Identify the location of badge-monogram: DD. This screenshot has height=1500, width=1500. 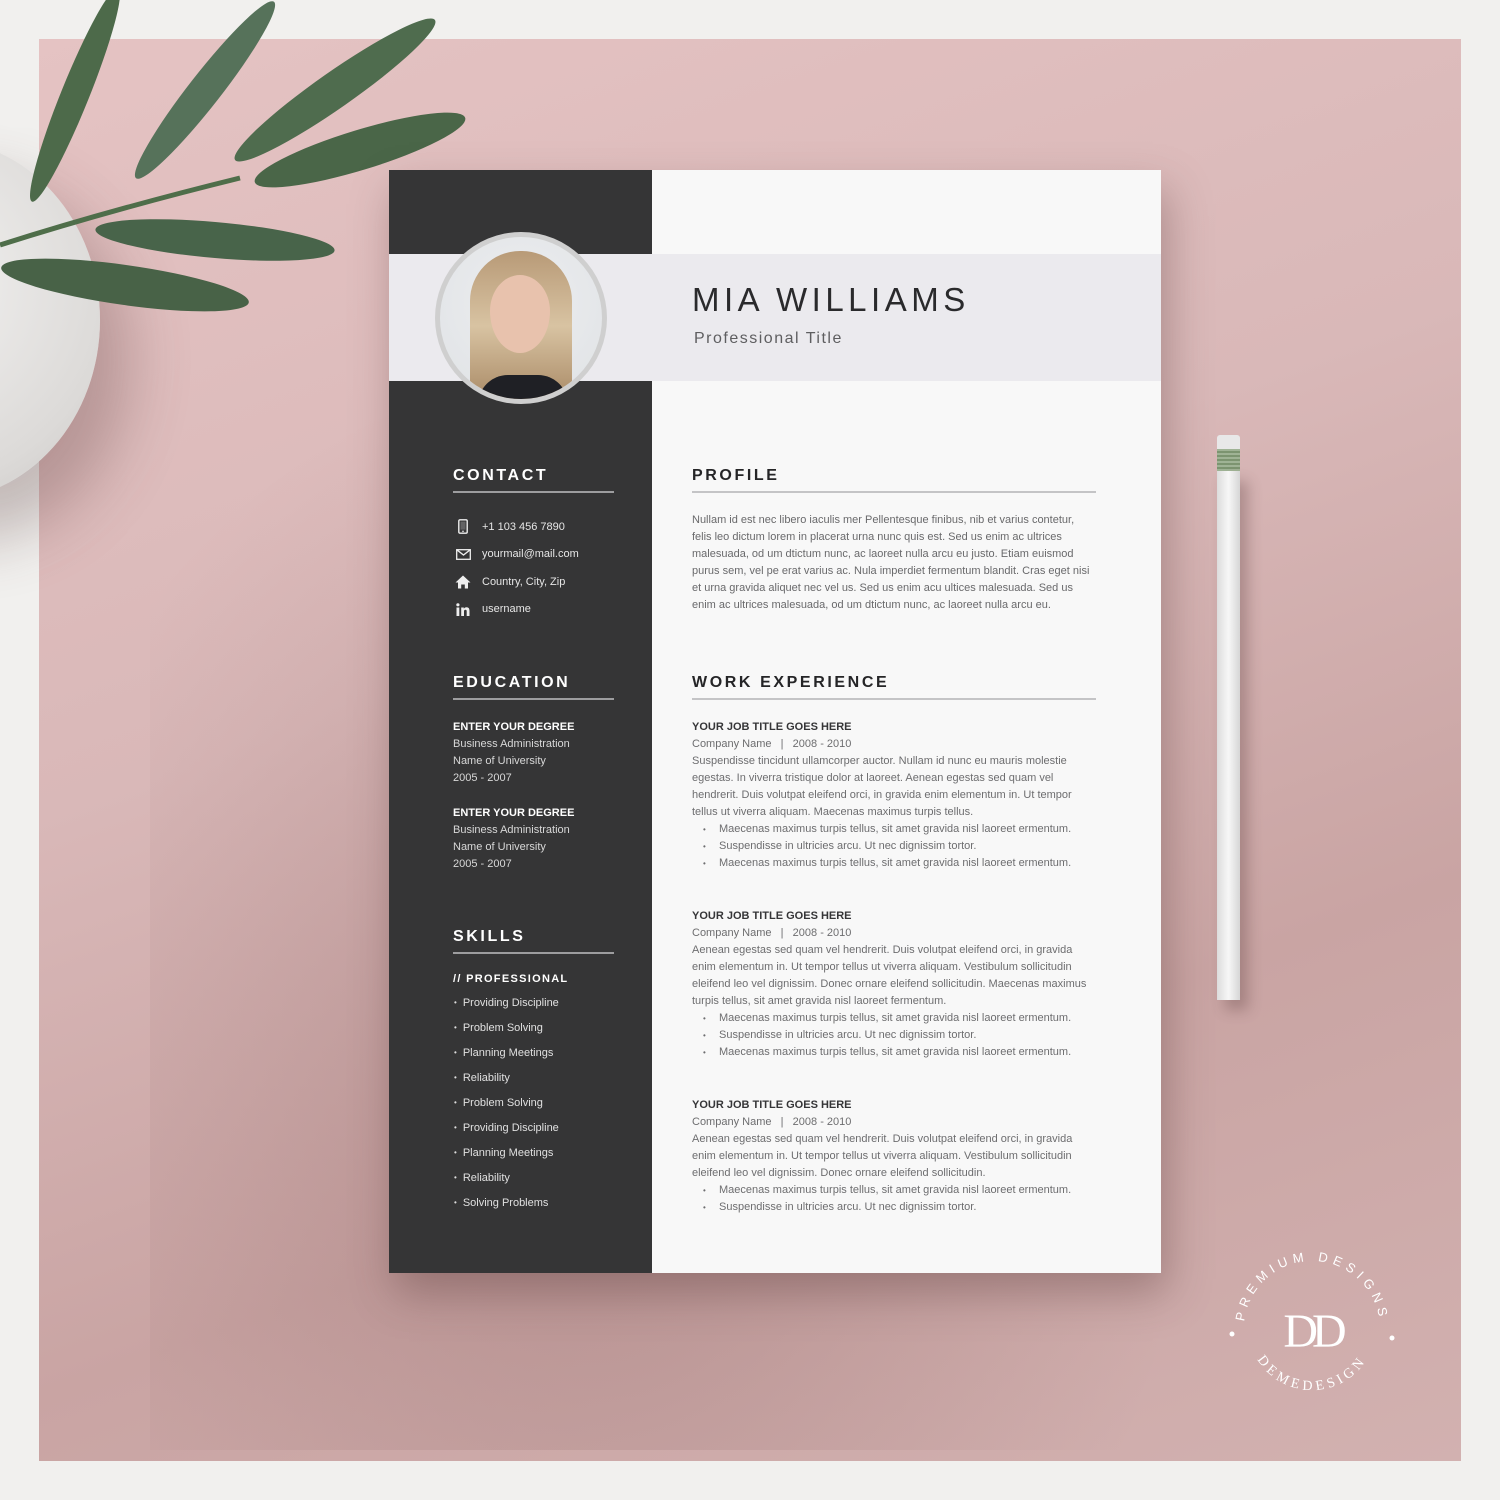
(1314, 1331).